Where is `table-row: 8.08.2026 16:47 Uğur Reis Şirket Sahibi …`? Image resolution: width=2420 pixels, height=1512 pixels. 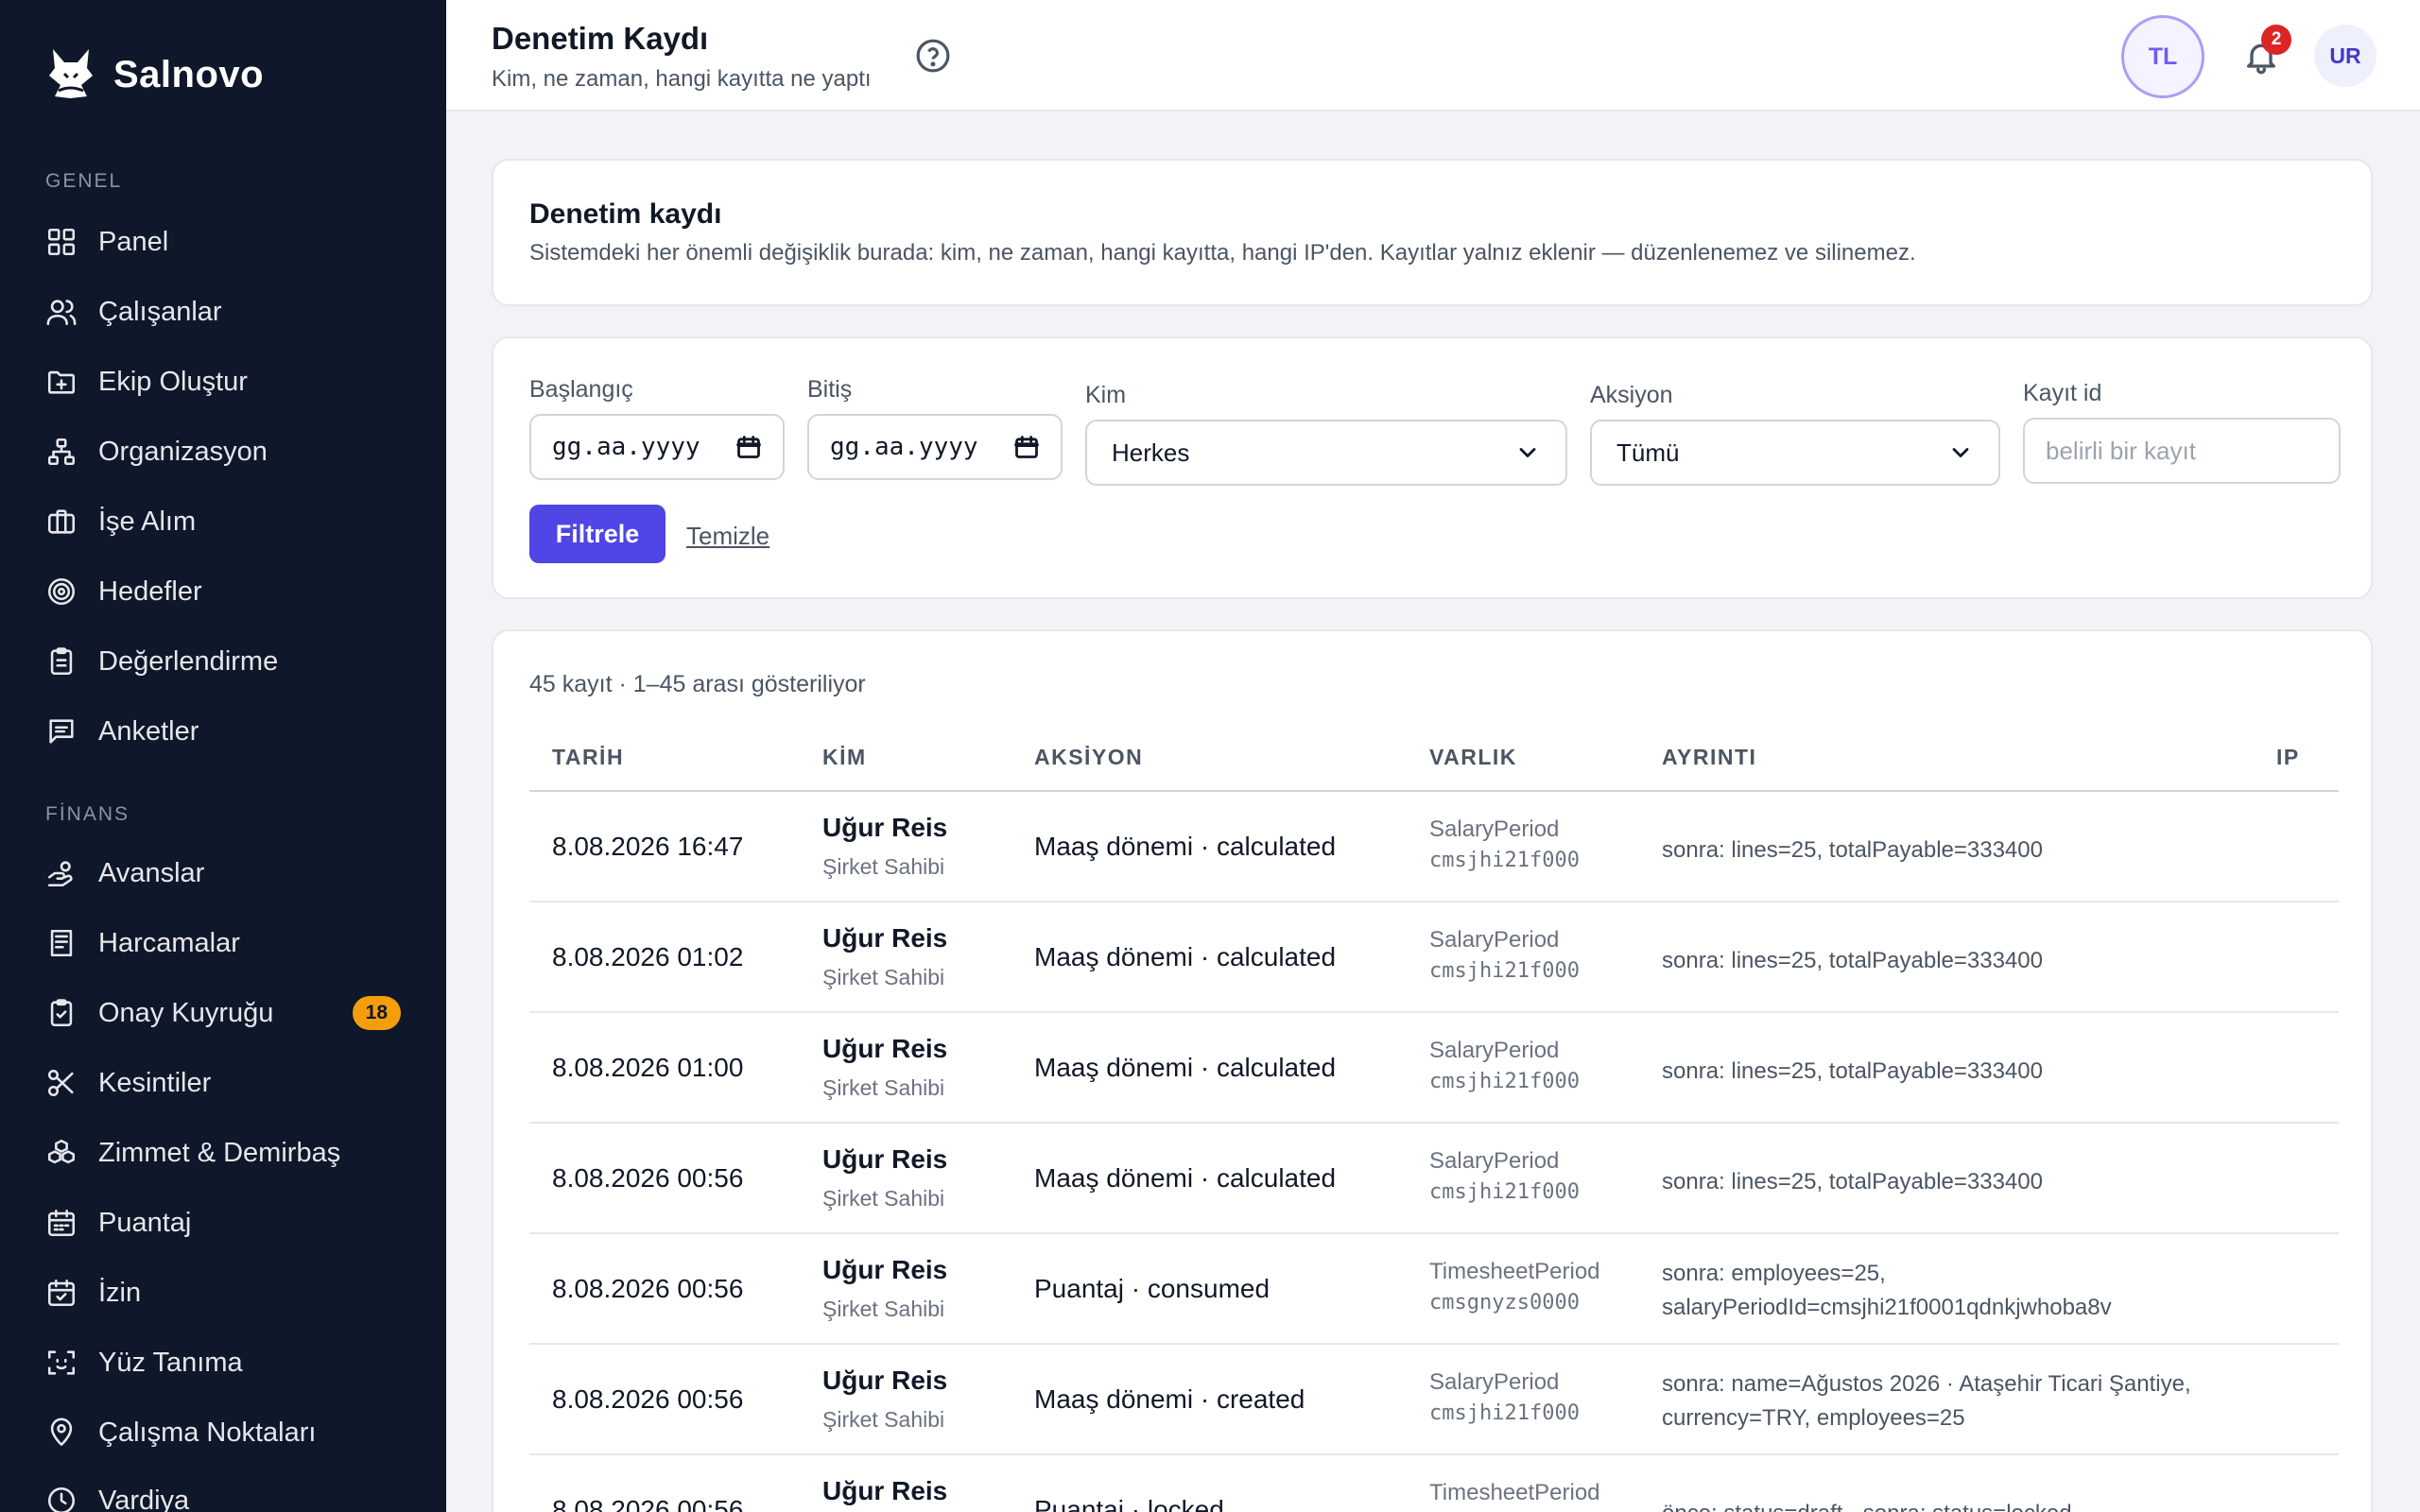
table-row: 8.08.2026 16:47 Uğur Reis Şirket Sahibi … is located at coordinates (1434, 847).